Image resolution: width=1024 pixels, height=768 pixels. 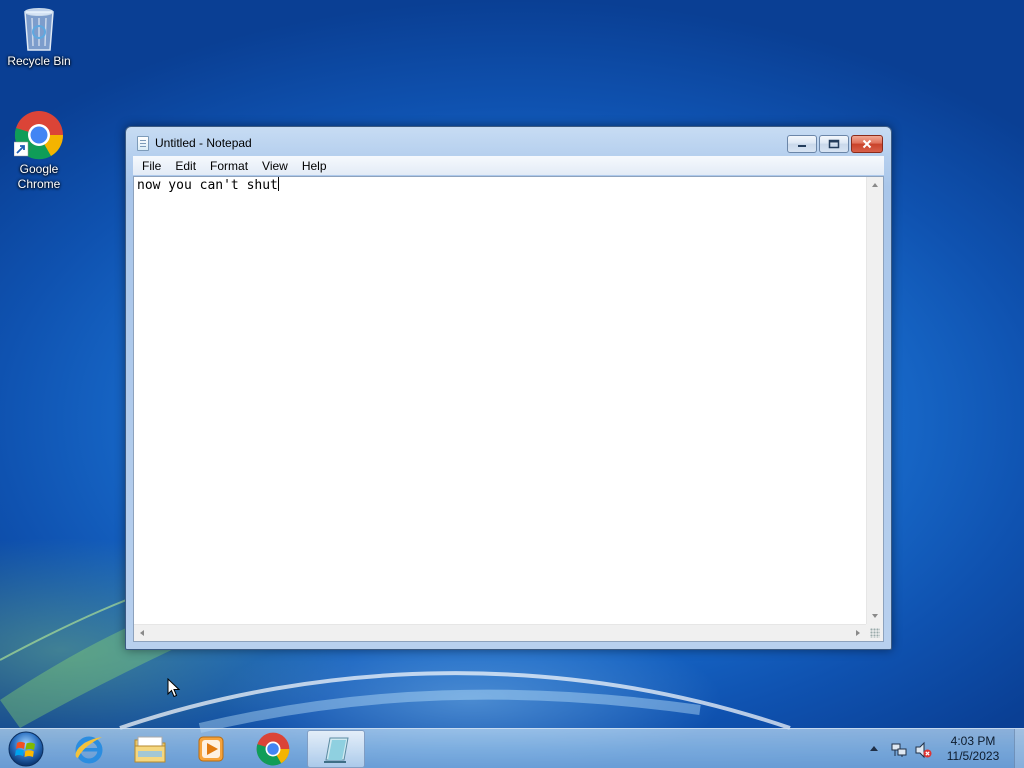 What do you see at coordinates (39, 176) in the screenshot?
I see `desktop-icon-label: Google Chrome` at bounding box center [39, 176].